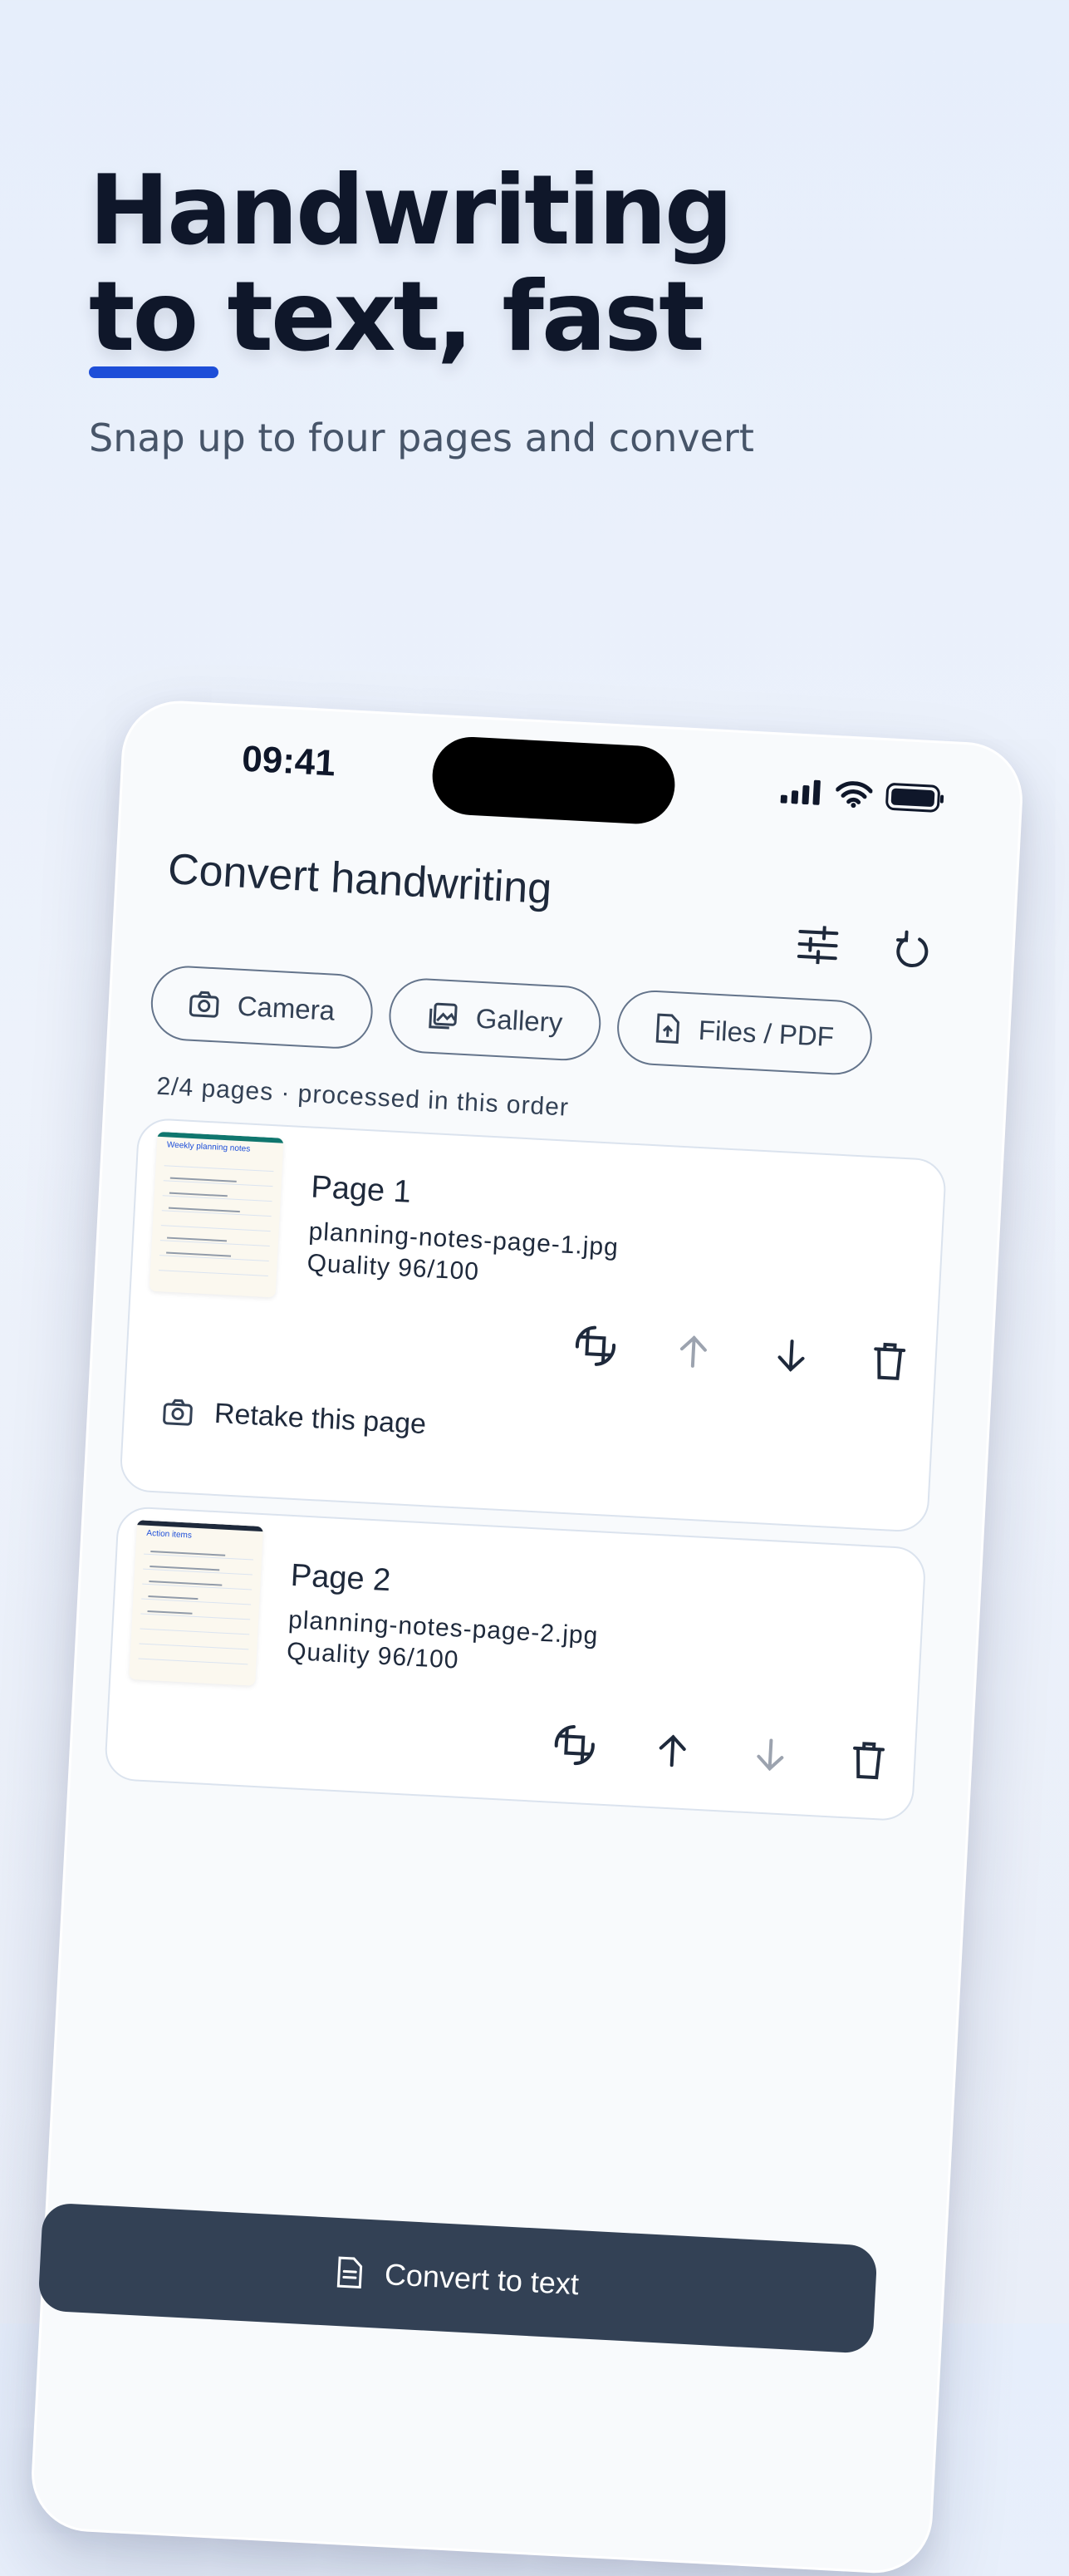 The image size is (1069, 2576). I want to click on camera-label: Camera, so click(286, 1008).